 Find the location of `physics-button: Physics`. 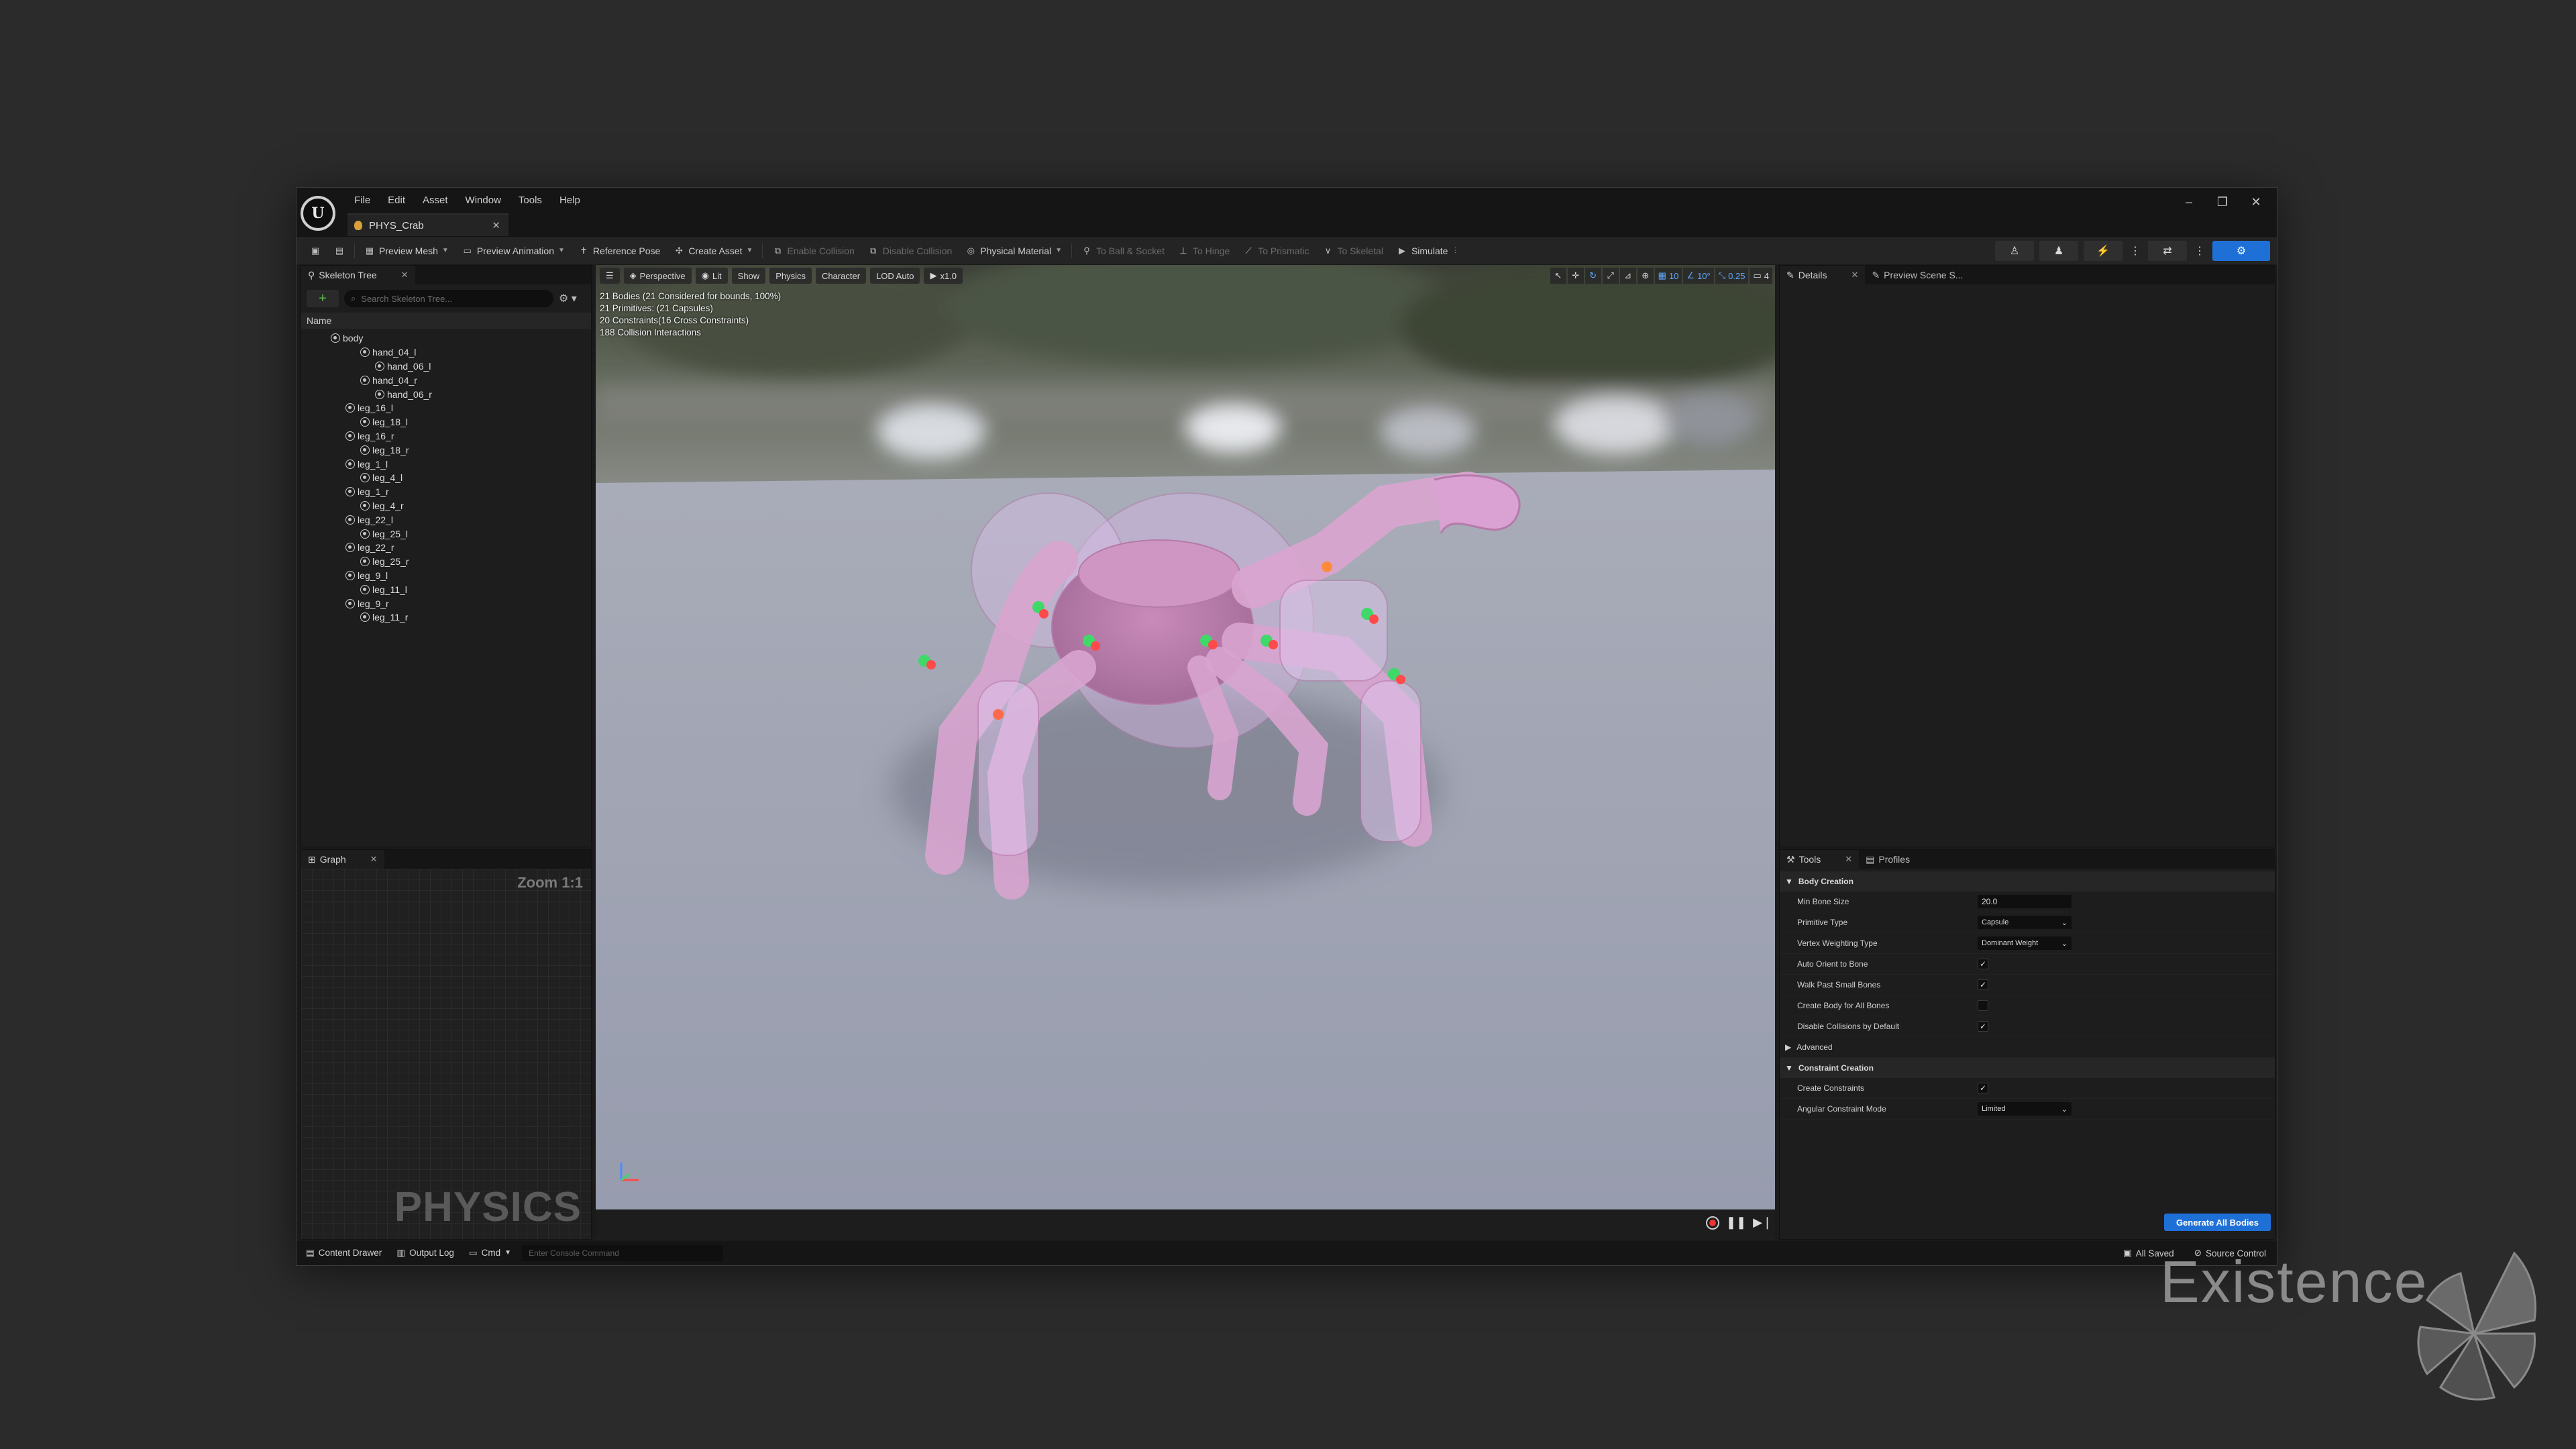

physics-button: Physics is located at coordinates (790, 276).